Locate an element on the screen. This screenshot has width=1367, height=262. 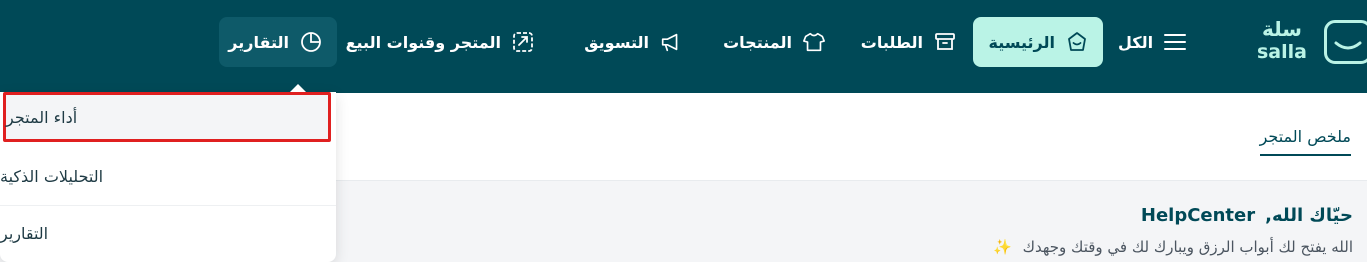
nav-marketing: التسويق is located at coordinates (631, 42).